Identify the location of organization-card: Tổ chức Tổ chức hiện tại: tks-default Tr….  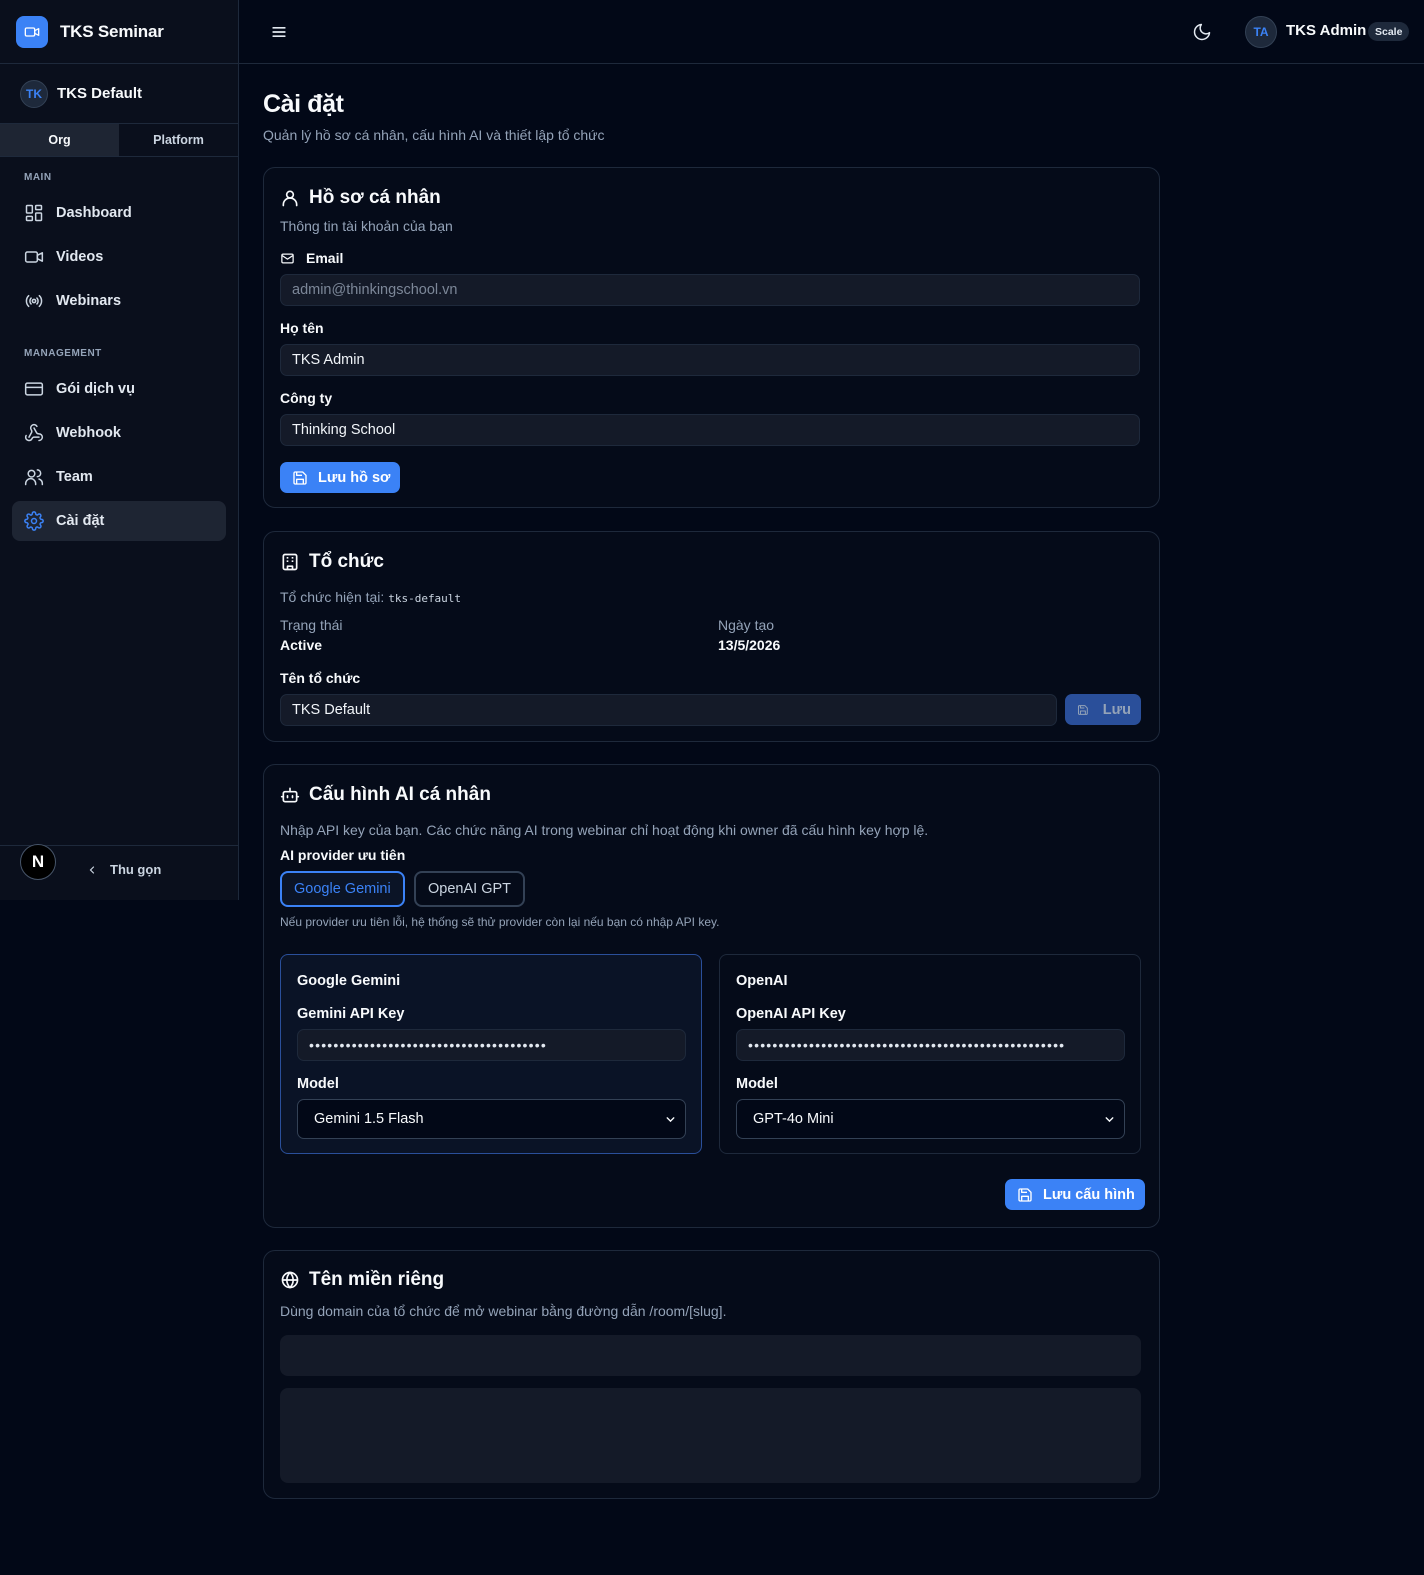
(711, 636).